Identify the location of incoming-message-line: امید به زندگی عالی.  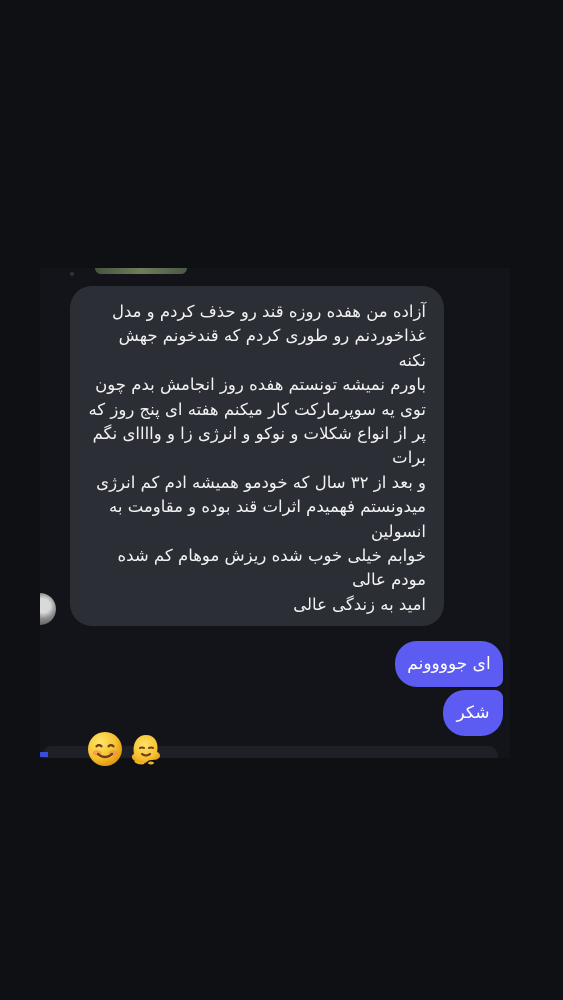
(359, 604).